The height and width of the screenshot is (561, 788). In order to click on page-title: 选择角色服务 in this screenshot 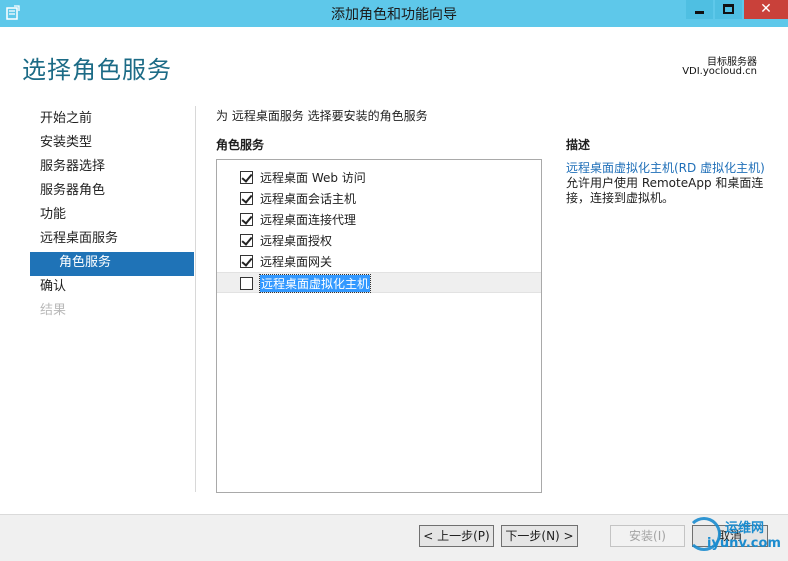, I will do `click(97, 70)`.